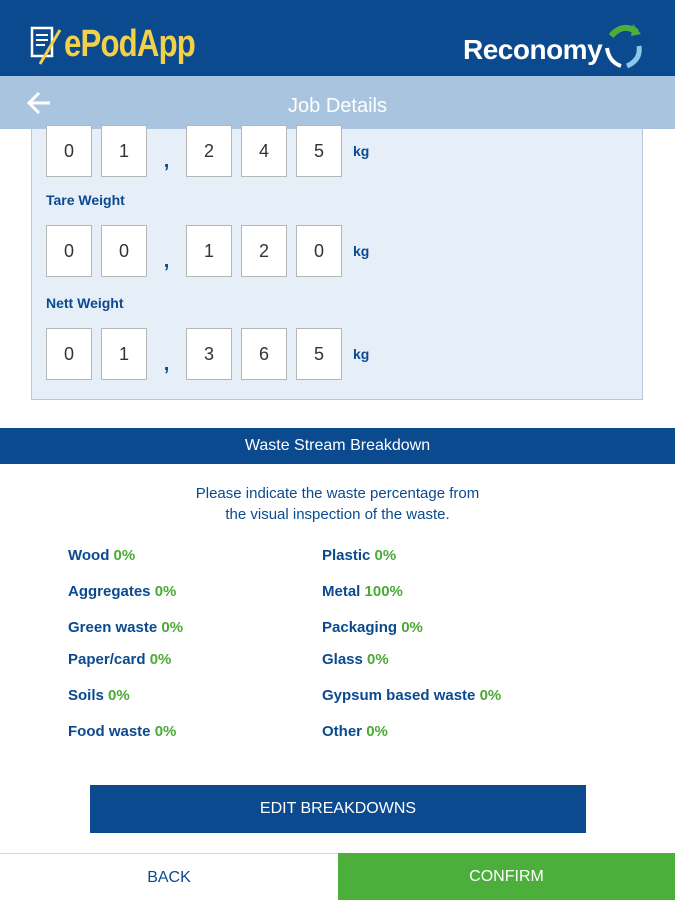 The width and height of the screenshot is (675, 900). I want to click on waste-item-other: Other 0%, so click(355, 731).